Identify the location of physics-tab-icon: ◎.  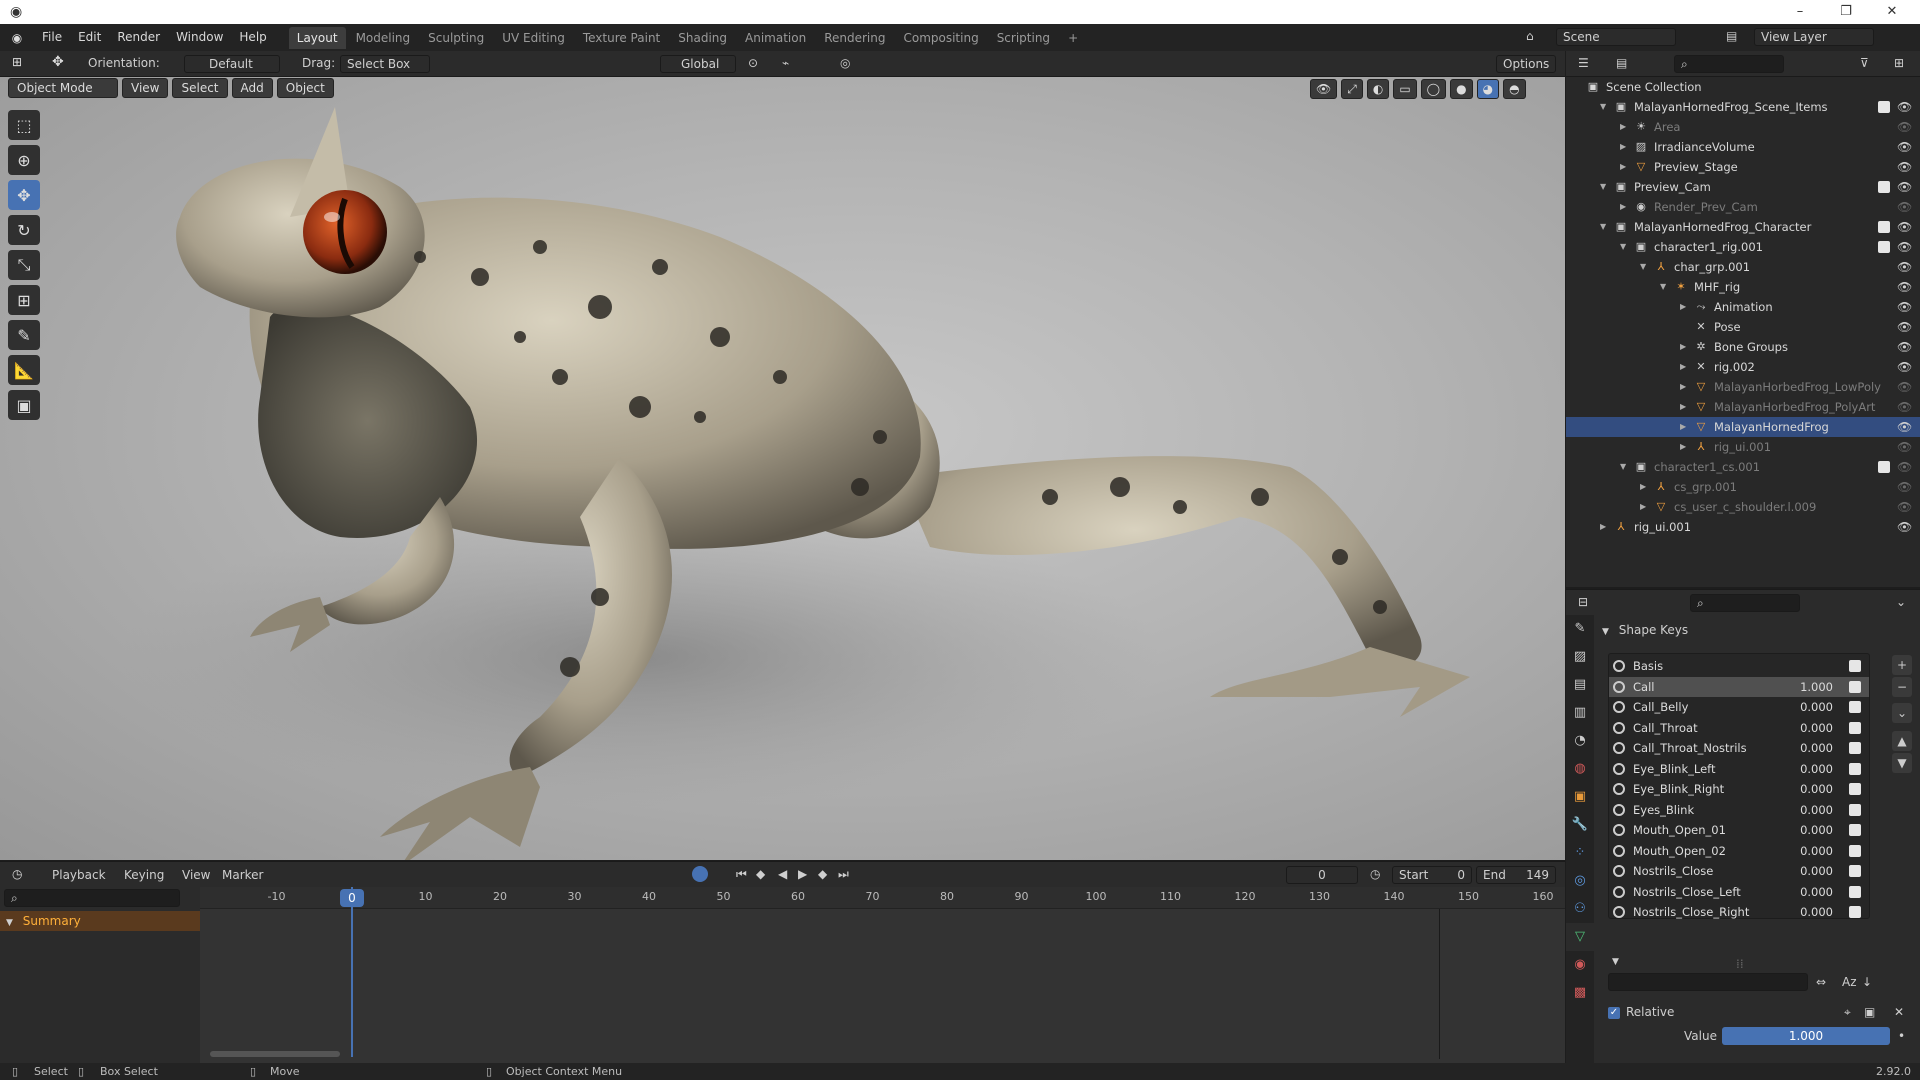
(1580, 881).